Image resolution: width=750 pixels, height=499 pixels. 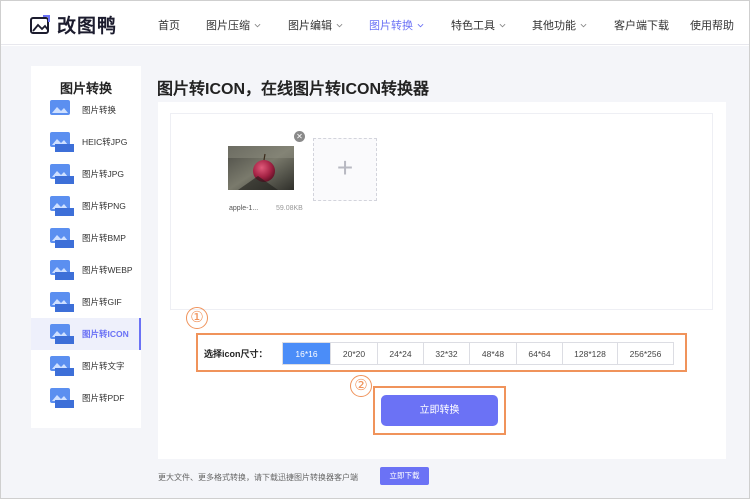 What do you see at coordinates (40, 24) in the screenshot?
I see `logo-icon` at bounding box center [40, 24].